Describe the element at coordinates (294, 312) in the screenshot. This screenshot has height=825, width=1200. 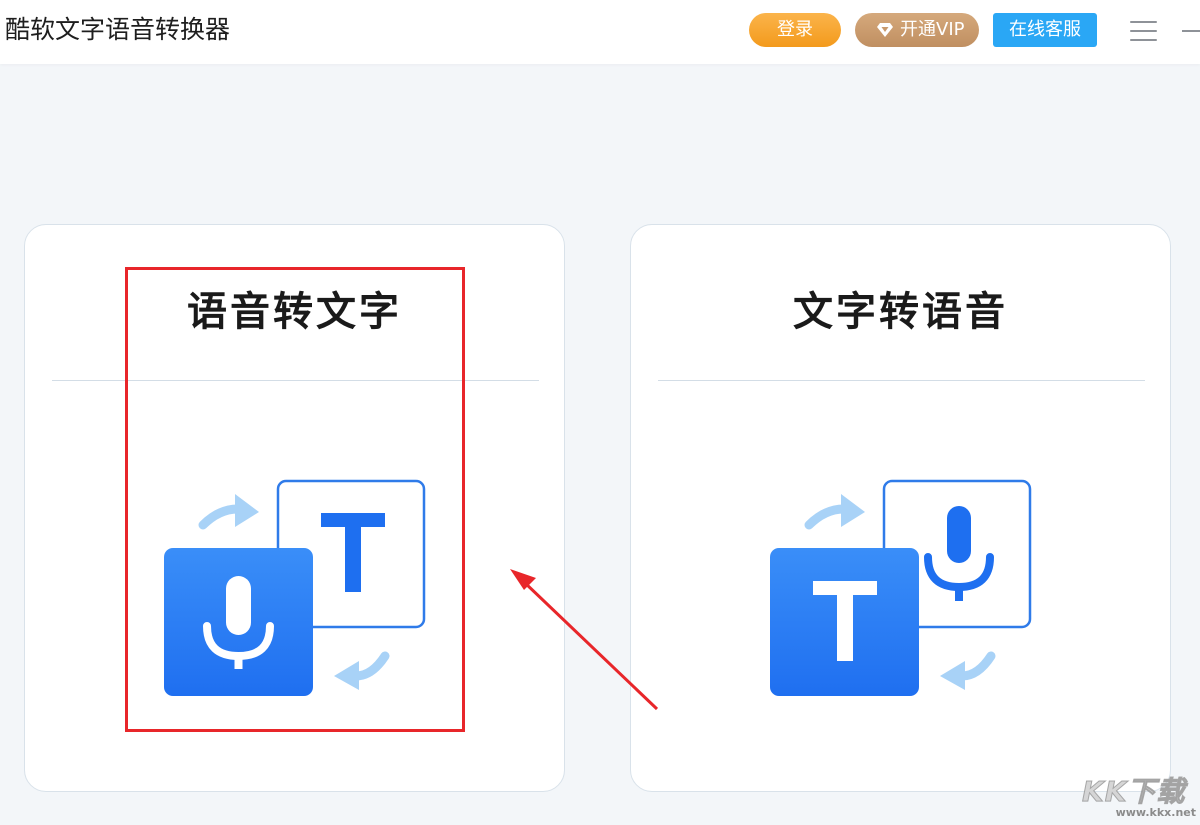
I see `card-title: 语音转文字` at that location.